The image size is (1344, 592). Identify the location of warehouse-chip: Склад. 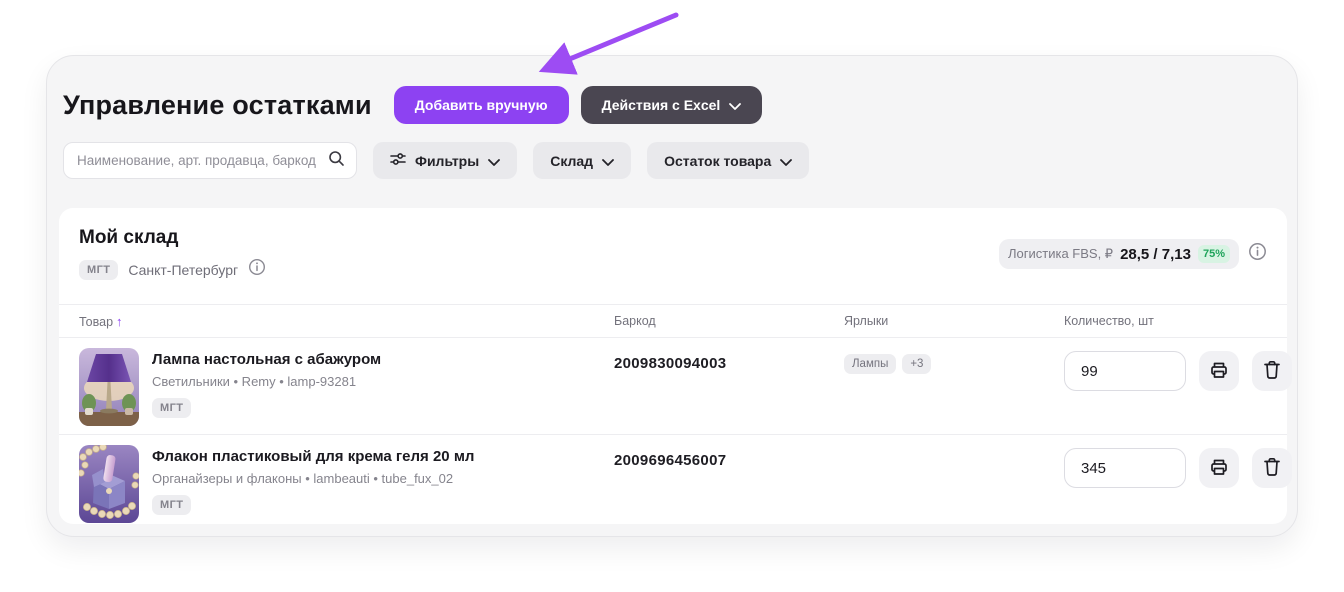
(582, 160).